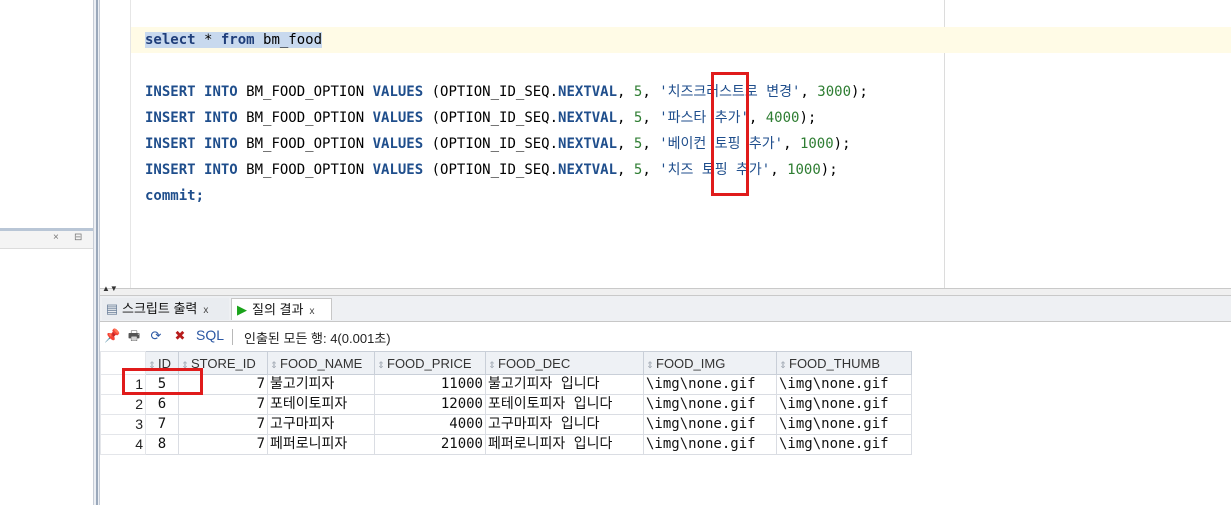  I want to click on column-label: FOOD_THUMB, so click(834, 363).